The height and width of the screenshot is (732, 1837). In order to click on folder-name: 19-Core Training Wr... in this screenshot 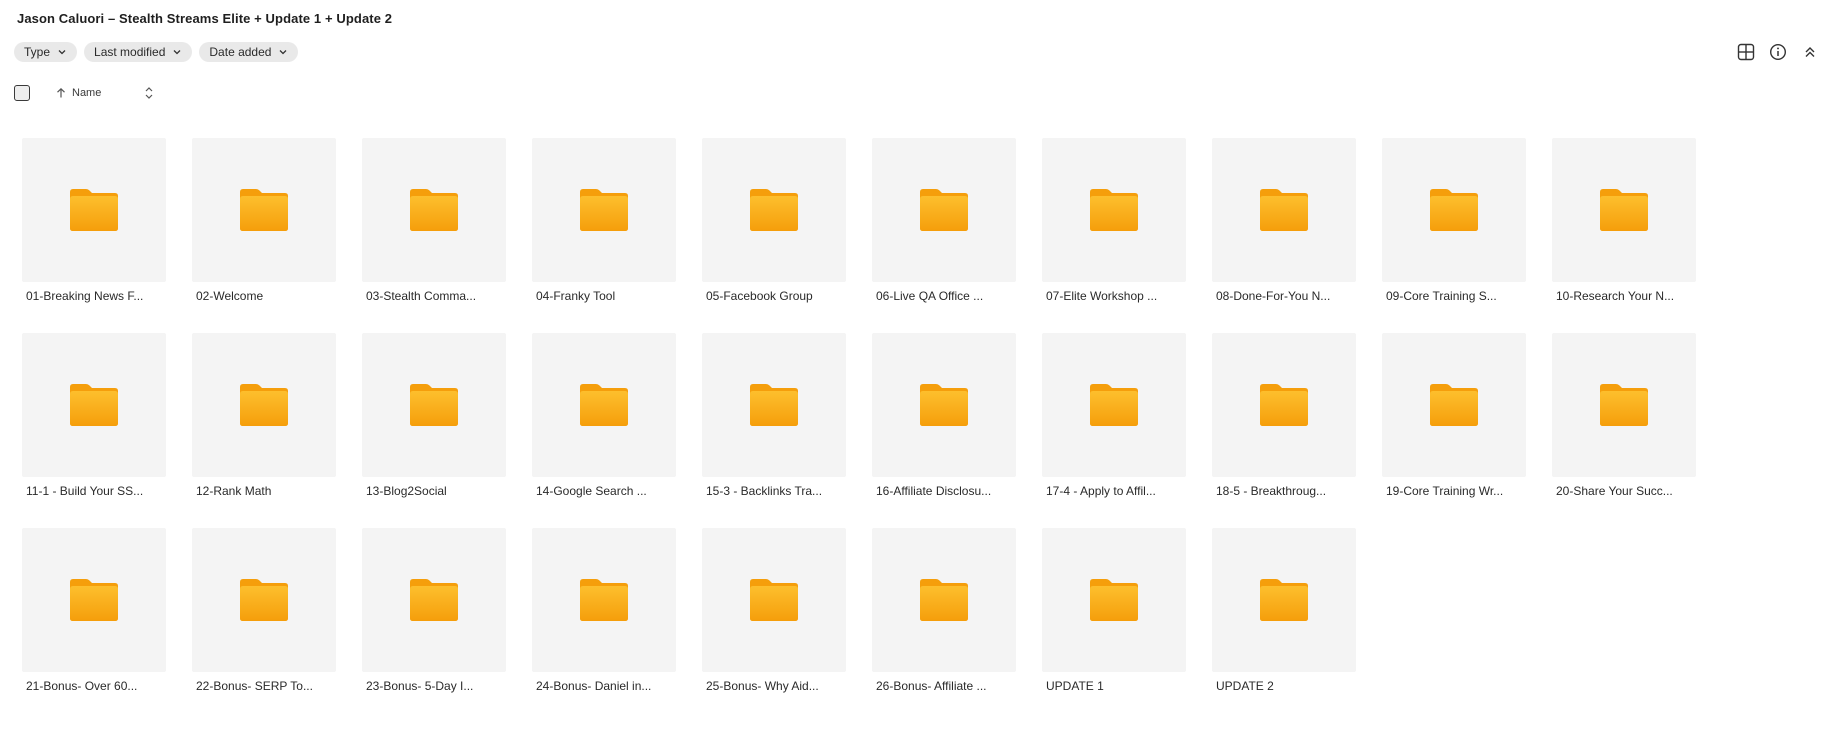, I will do `click(1445, 491)`.